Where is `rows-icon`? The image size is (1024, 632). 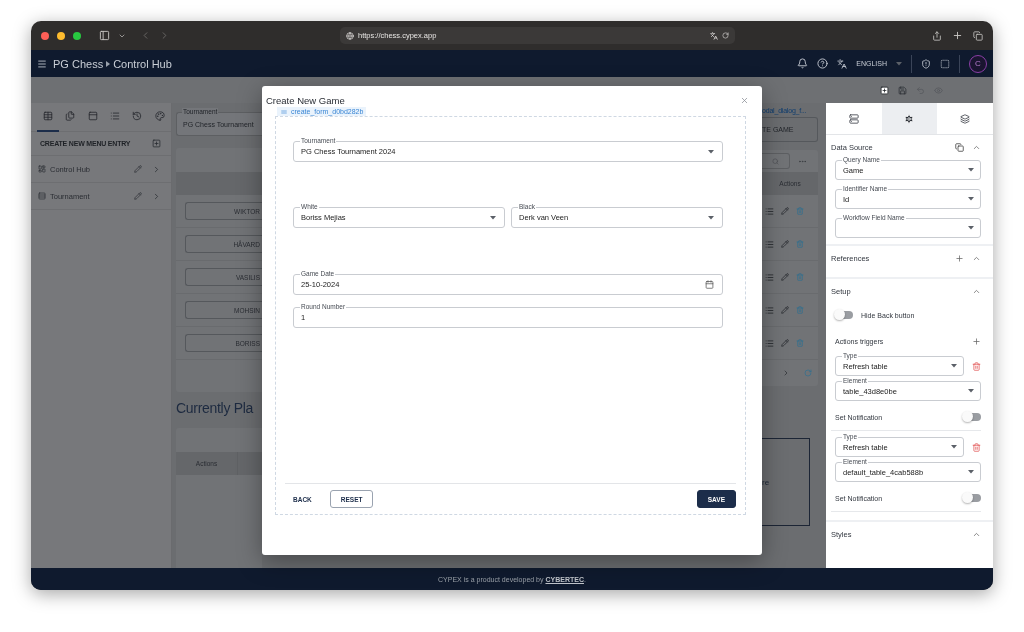 rows-icon is located at coordinates (853, 118).